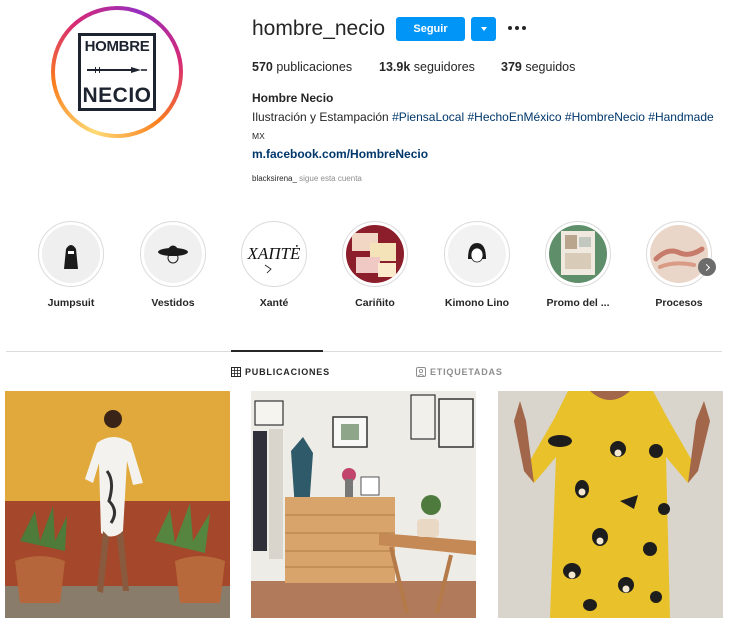 Image resolution: width=730 pixels, height=622 pixels. Describe the element at coordinates (274, 303) in the screenshot. I see `highlight-label: Xanté` at that location.